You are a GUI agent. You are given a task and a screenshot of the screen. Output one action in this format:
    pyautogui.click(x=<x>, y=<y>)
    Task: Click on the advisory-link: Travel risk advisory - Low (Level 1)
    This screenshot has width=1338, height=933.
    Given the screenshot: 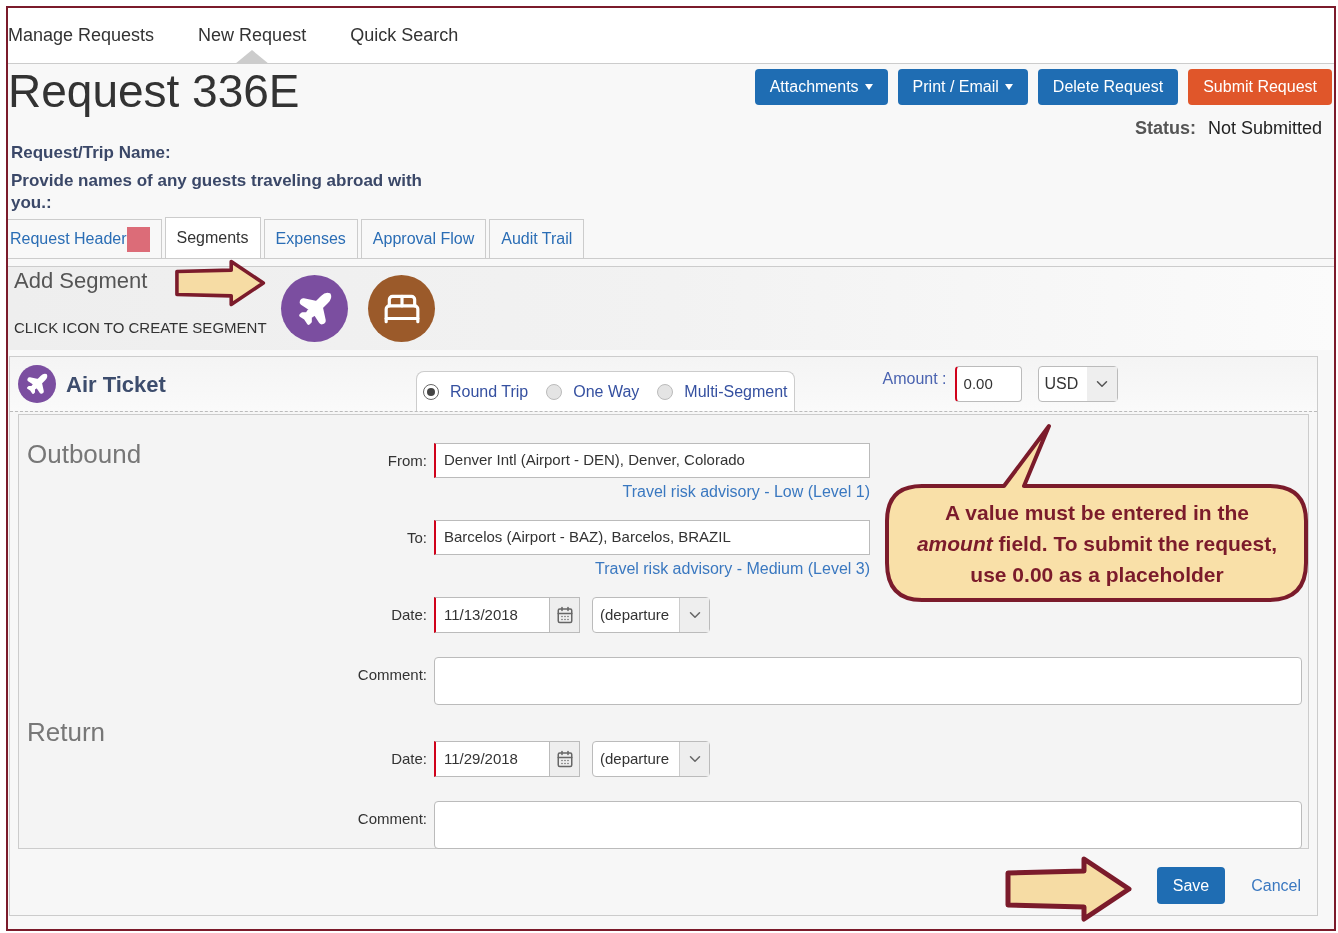 What is the action you would take?
    pyautogui.click(x=746, y=492)
    